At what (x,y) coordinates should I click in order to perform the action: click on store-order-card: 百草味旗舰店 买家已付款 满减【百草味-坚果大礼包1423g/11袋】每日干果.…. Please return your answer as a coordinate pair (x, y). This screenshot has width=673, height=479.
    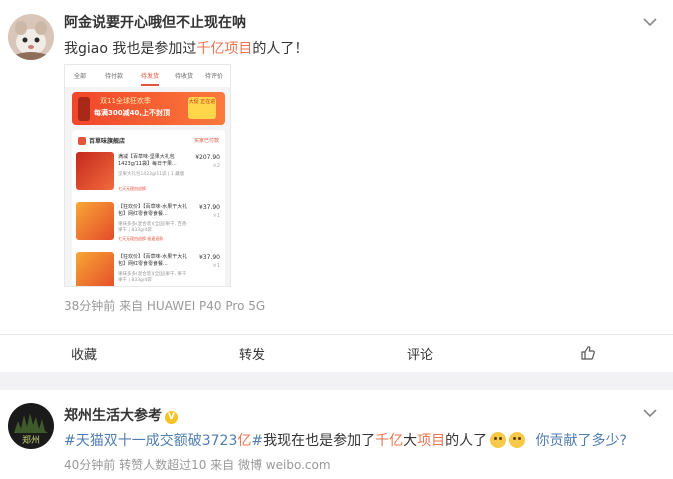
    Looking at the image, I should click on (148, 208).